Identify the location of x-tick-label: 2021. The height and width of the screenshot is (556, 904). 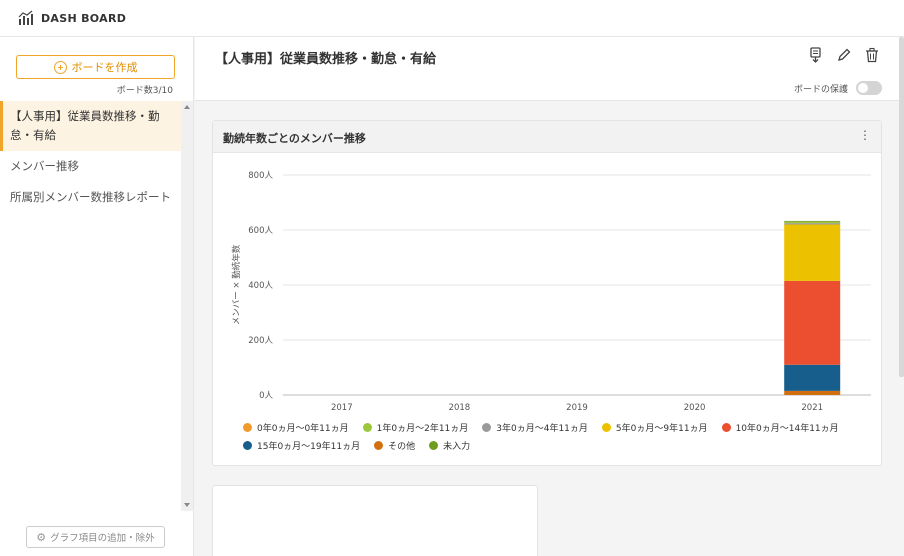
(812, 408).